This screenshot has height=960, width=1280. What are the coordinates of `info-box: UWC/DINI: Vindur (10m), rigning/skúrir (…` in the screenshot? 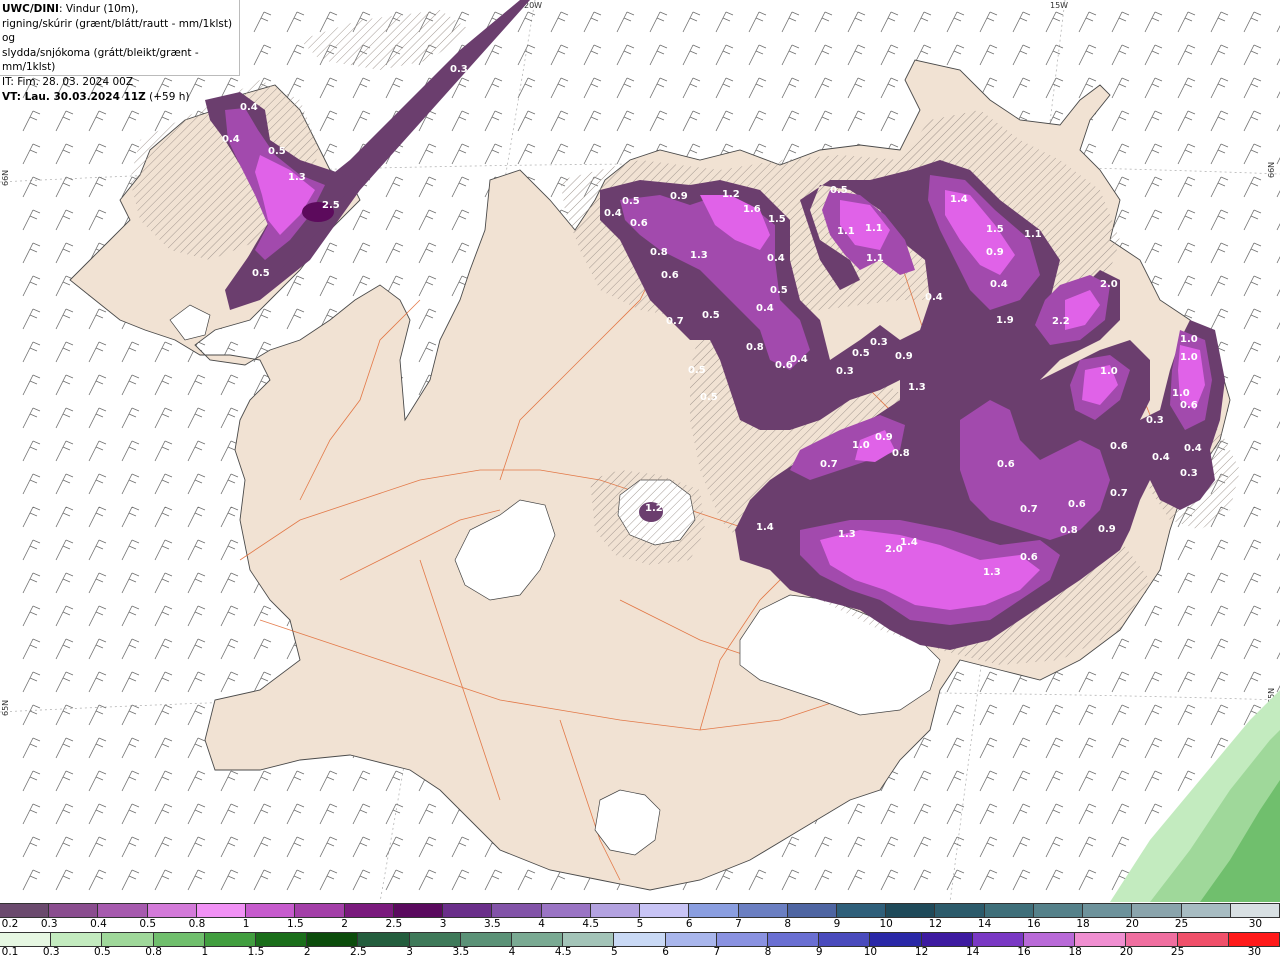 It's located at (120, 51).